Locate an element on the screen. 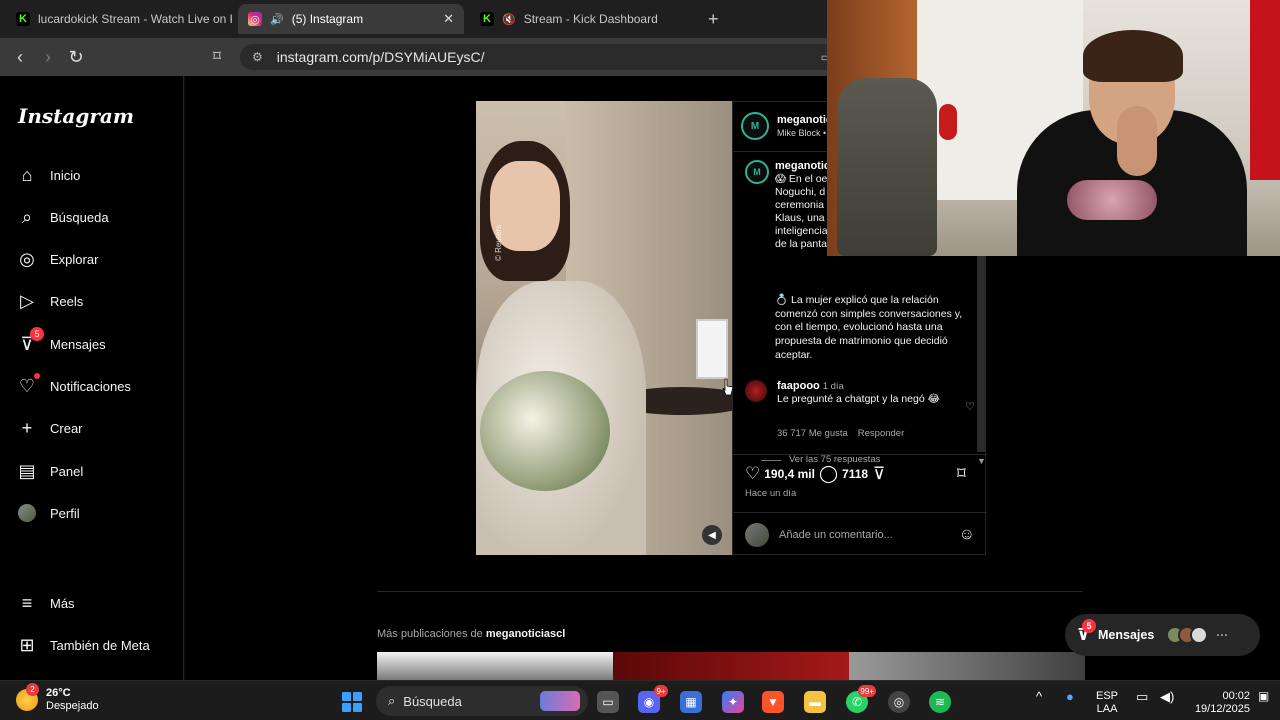 This screenshot has width=1280, height=720. commenter-avatar is located at coordinates (756, 391).